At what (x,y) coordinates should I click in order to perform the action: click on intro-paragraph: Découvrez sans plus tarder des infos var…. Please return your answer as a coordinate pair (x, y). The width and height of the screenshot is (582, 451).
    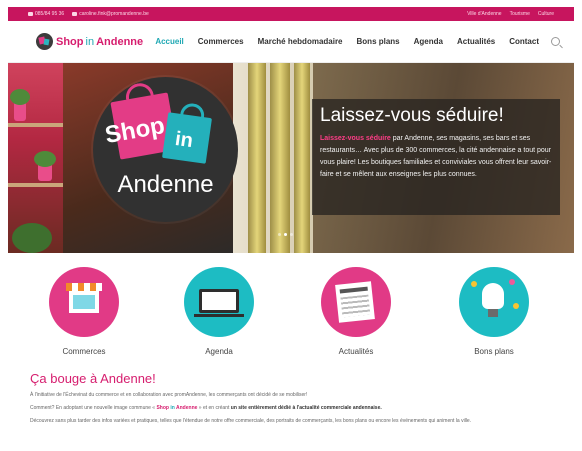
    Looking at the image, I should click on (251, 421).